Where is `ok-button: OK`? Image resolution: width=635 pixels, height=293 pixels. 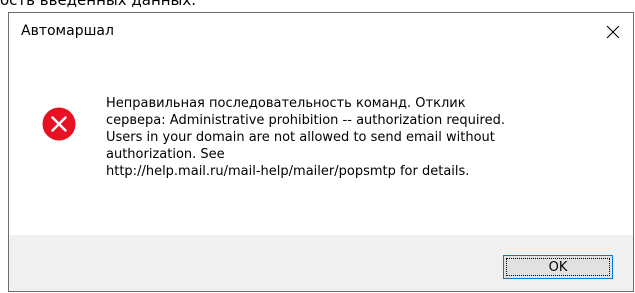
ok-button: OK is located at coordinates (558, 267).